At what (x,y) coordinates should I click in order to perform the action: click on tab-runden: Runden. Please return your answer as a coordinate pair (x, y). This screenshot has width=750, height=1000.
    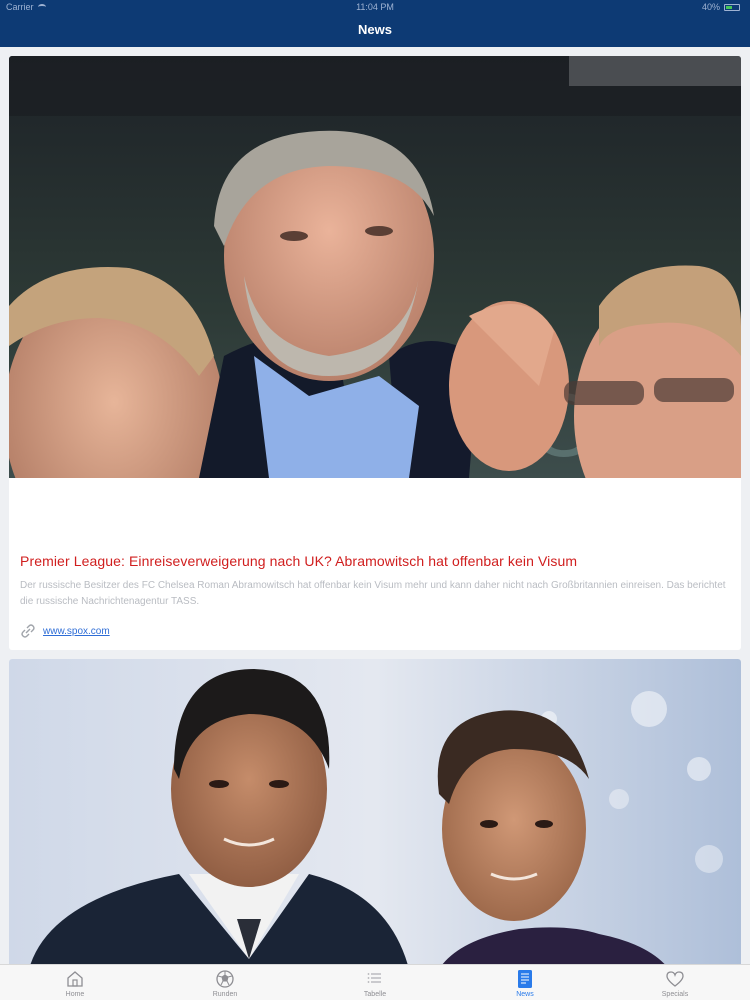
    Looking at the image, I should click on (225, 982).